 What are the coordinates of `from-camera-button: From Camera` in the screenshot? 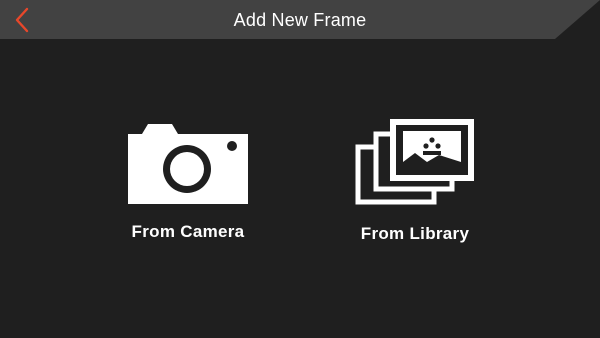 It's located at (188, 180).